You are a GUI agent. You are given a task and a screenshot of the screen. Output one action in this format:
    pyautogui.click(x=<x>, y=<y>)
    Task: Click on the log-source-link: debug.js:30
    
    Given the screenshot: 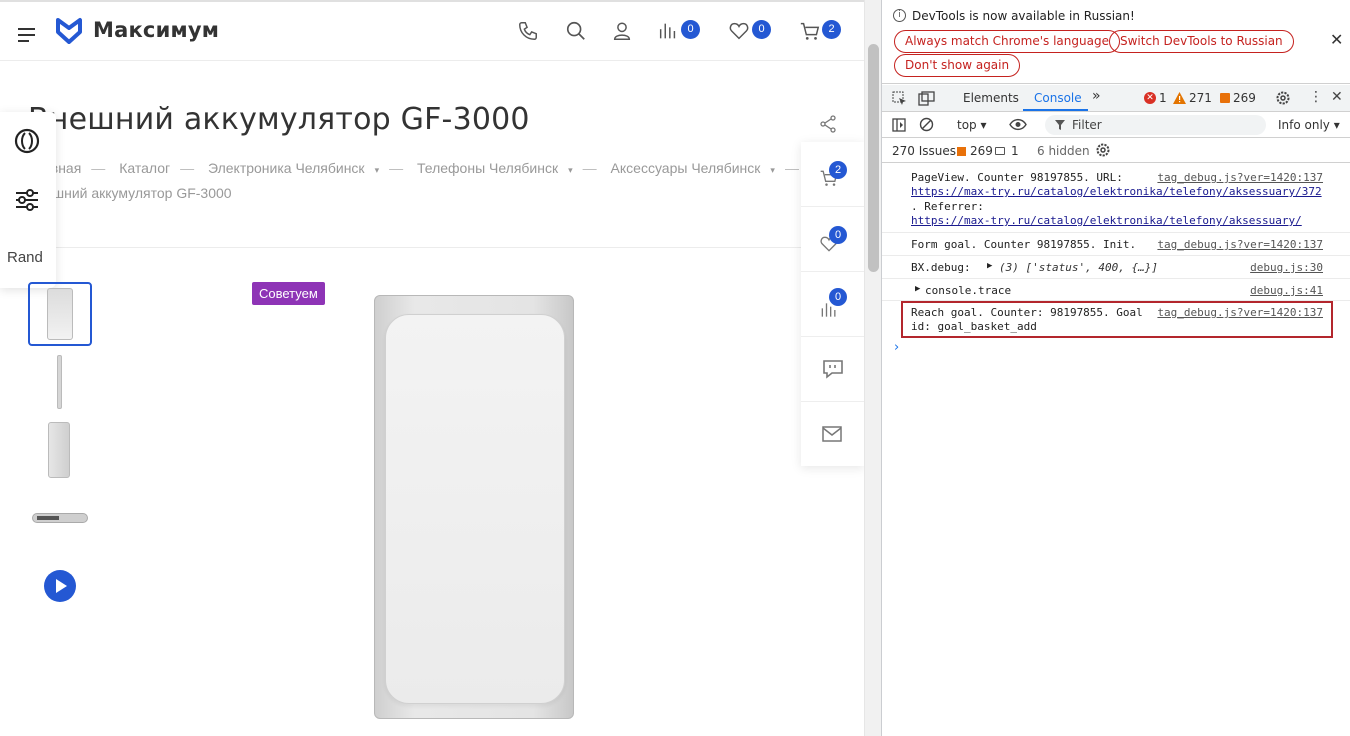 What is the action you would take?
    pyautogui.click(x=1286, y=267)
    